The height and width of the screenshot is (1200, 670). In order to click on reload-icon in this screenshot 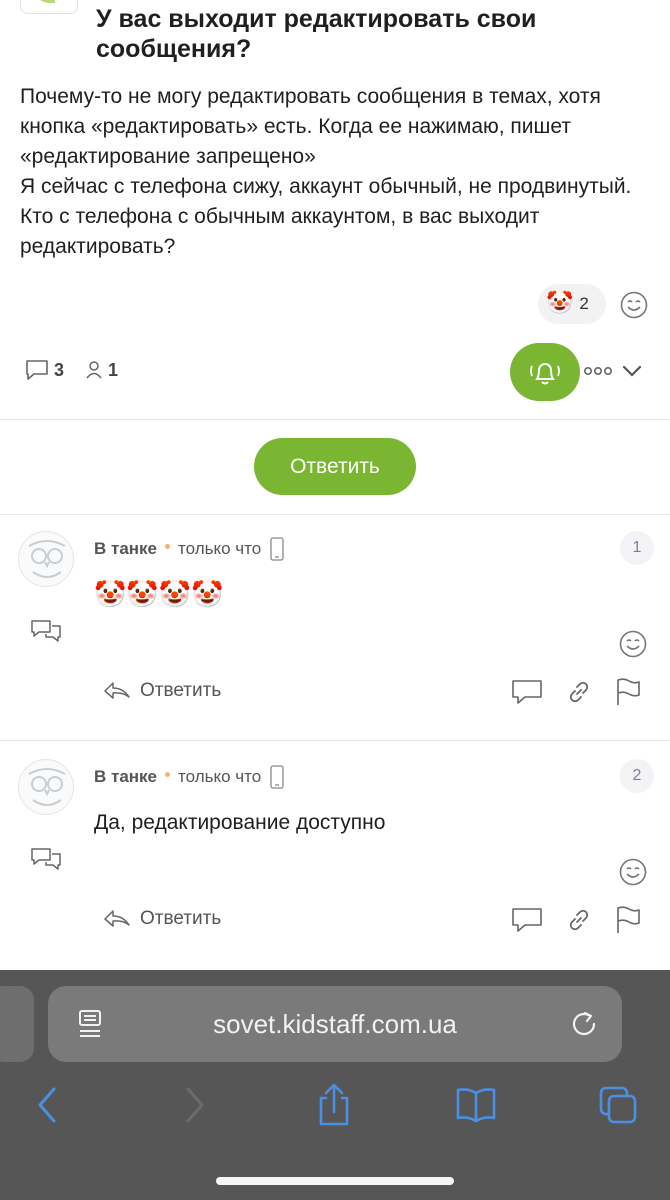, I will do `click(584, 1024)`.